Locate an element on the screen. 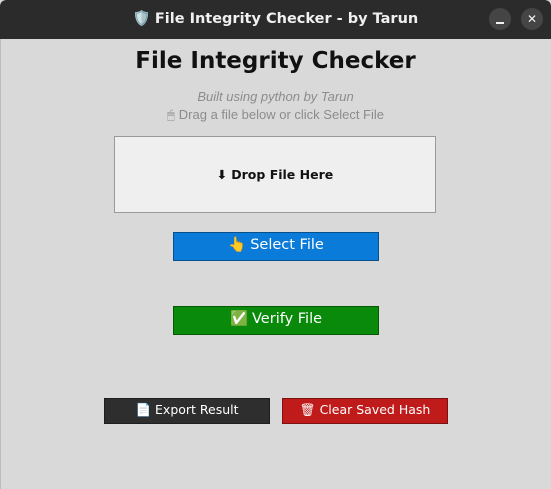  title-bar: 🛡️ File Integrity Checker - by Tarun ✕ is located at coordinates (275, 19).